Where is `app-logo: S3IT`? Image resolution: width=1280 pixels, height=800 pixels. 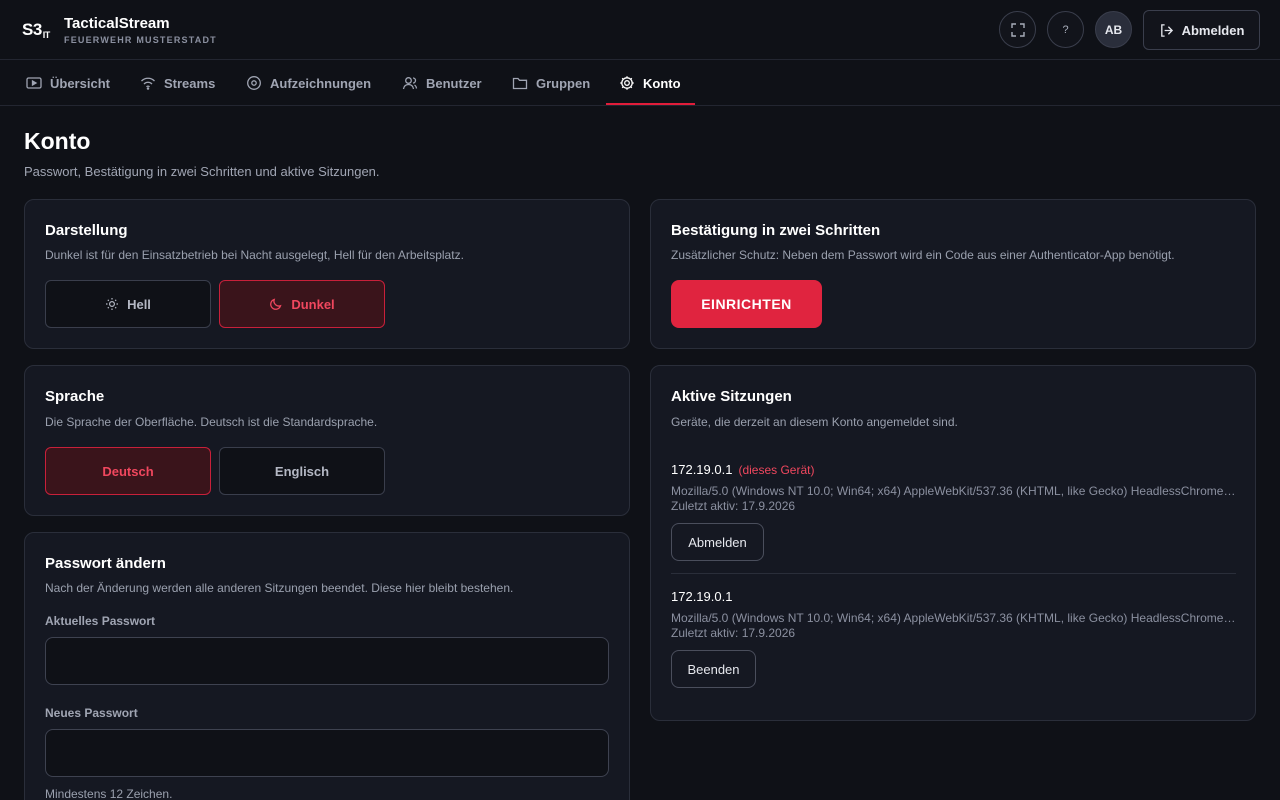
app-logo: S3IT is located at coordinates (36, 30).